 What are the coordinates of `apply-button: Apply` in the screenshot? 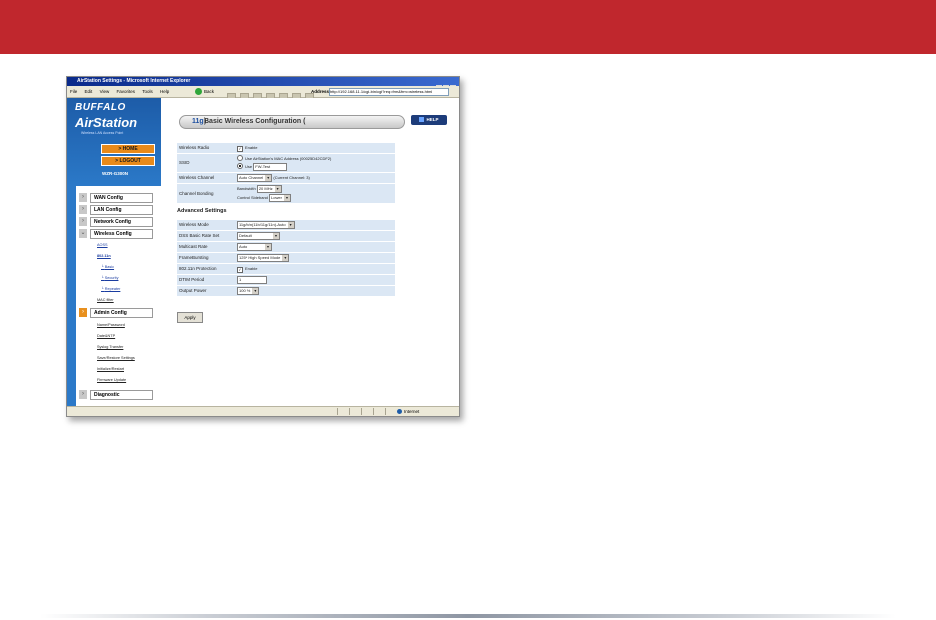 It's located at (190, 317).